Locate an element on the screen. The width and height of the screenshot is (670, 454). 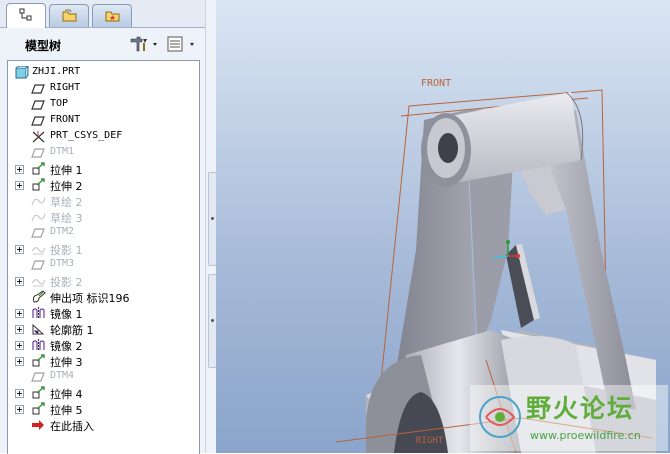
settings-menu-button is located at coordinates (144, 44).